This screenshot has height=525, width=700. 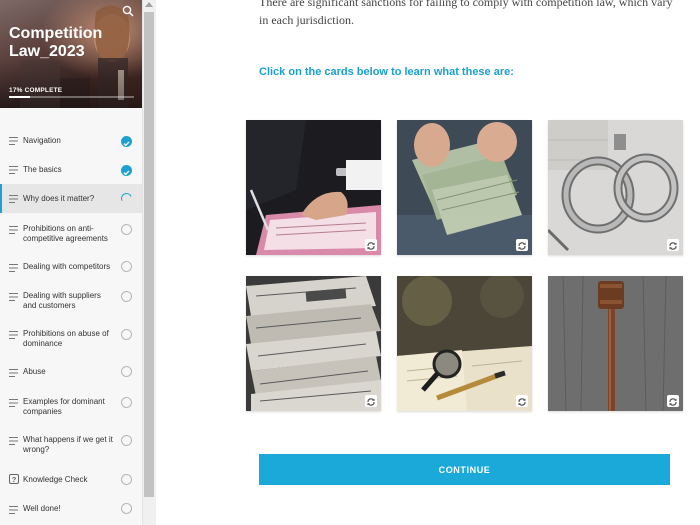 I want to click on nav-item-abuse: Abuse, so click(x=71, y=373).